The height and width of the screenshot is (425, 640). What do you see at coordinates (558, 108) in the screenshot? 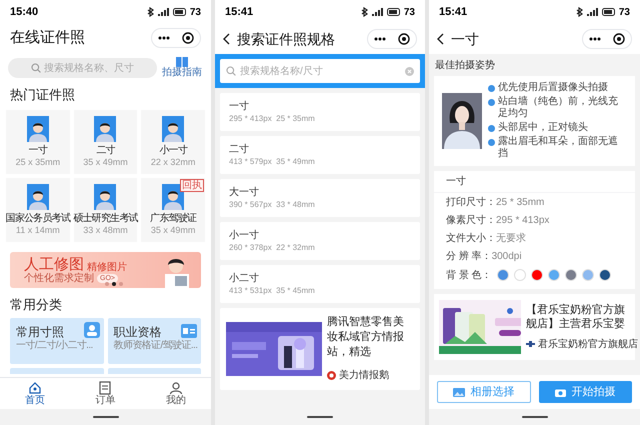
I see `tip-text: 站白墙（纯色）前，光线充足均匀` at bounding box center [558, 108].